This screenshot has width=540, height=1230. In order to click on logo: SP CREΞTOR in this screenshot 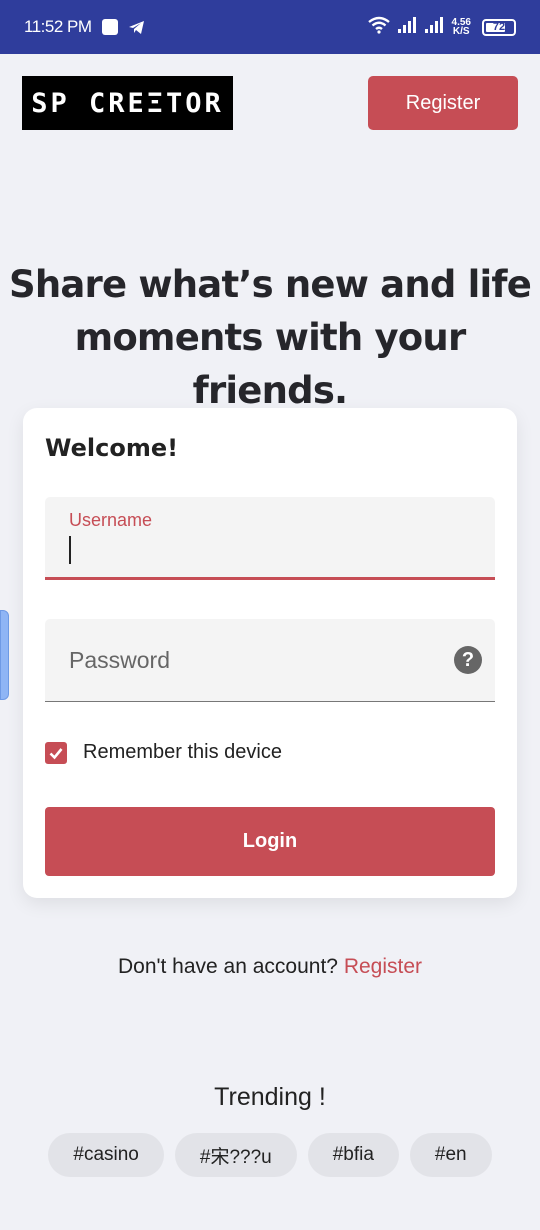, I will do `click(127, 103)`.